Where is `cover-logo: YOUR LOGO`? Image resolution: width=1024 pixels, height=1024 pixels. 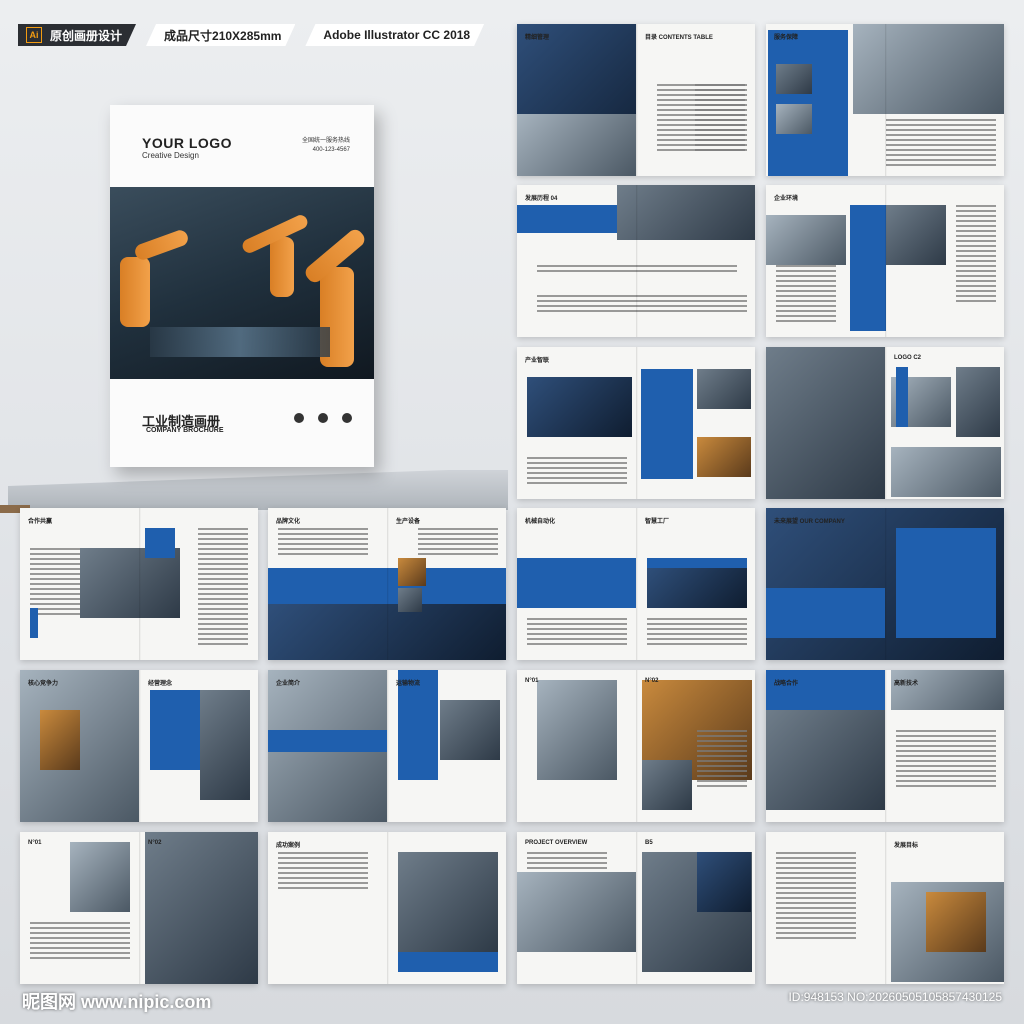 cover-logo: YOUR LOGO is located at coordinates (187, 143).